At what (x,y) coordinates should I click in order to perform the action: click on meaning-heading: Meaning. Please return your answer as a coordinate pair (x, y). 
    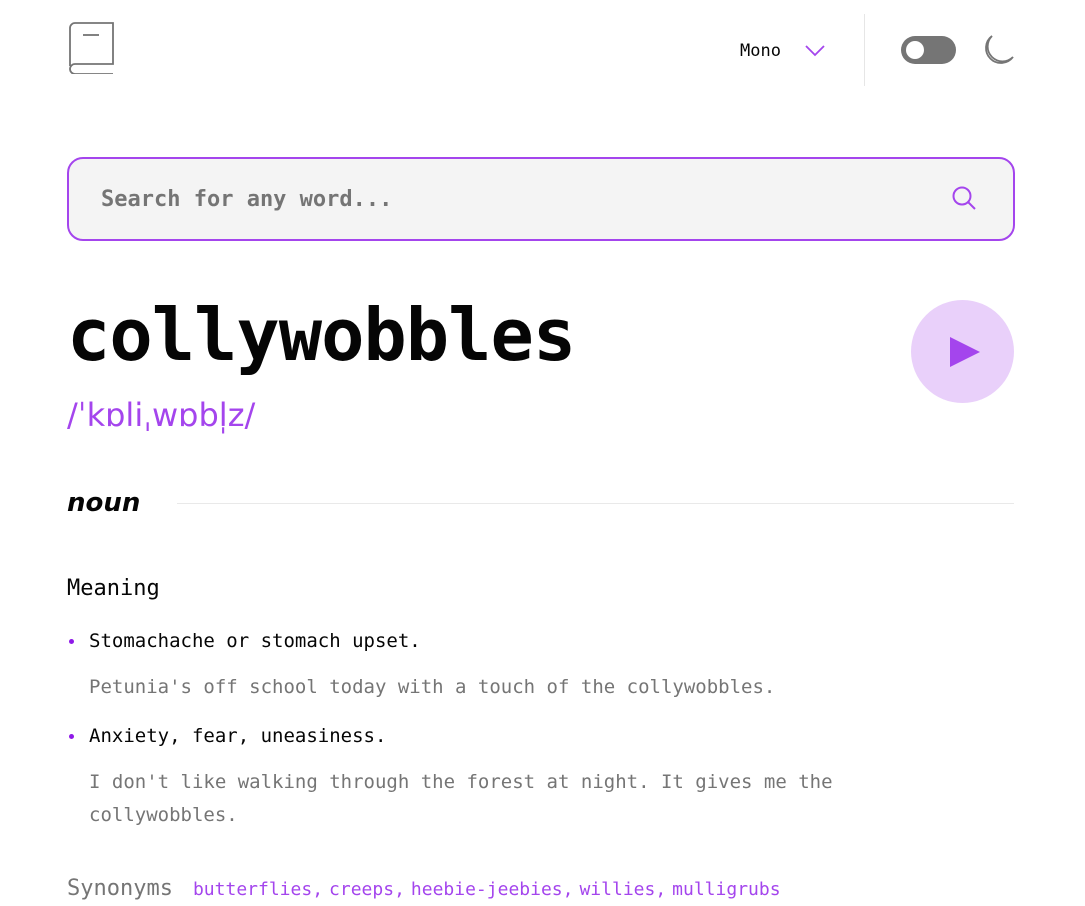
    Looking at the image, I should click on (113, 588).